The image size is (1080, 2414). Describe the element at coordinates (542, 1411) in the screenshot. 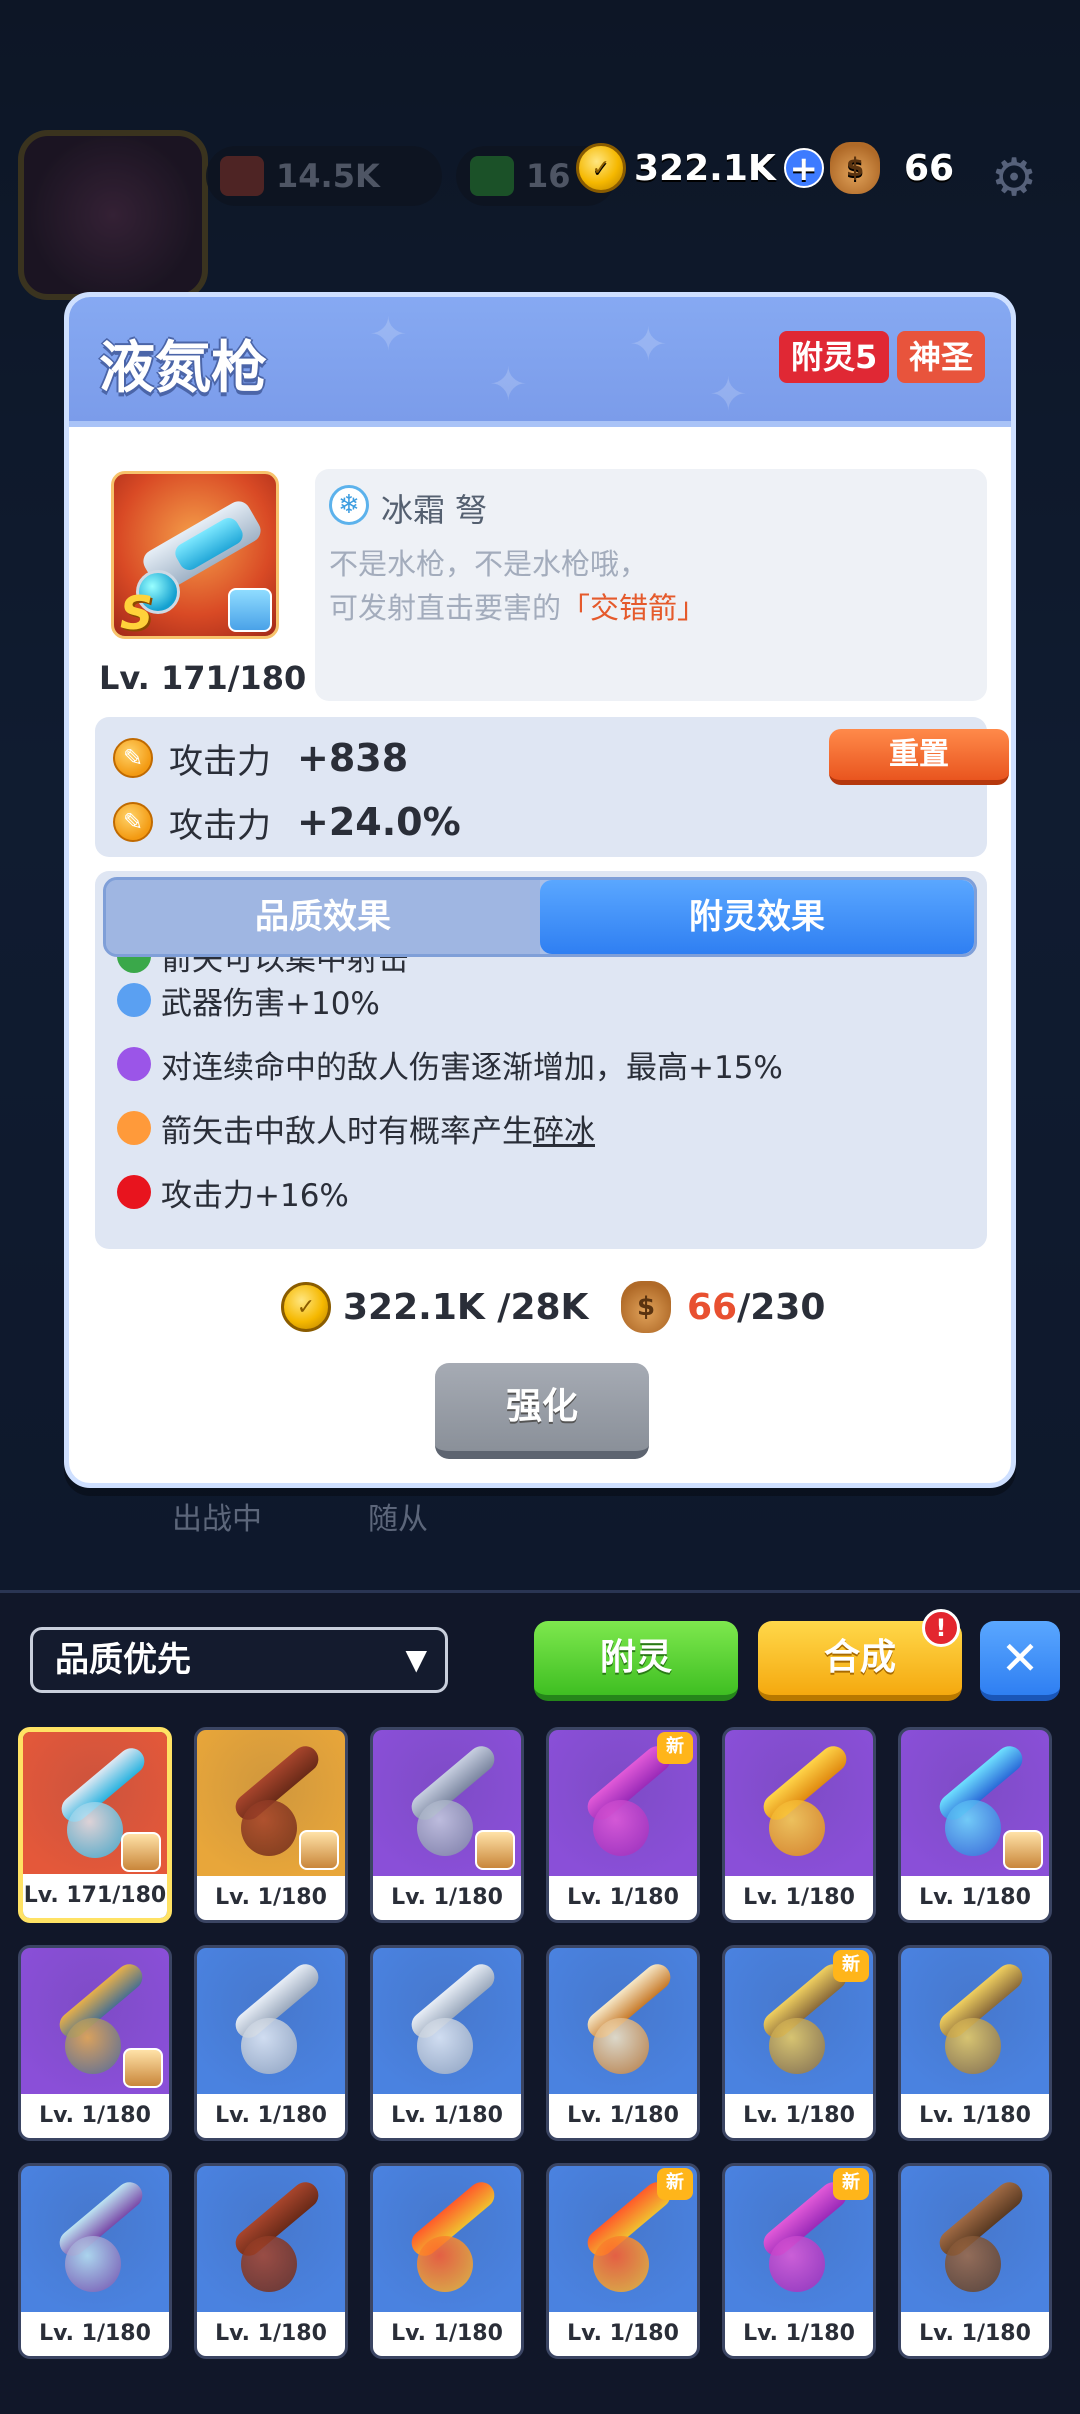

I see `upgrade-button: 强化` at that location.